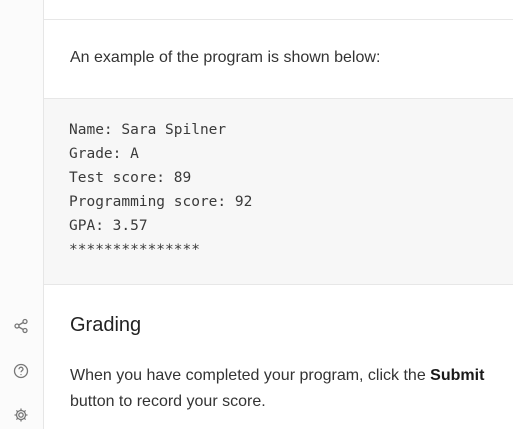 The width and height of the screenshot is (513, 429). What do you see at coordinates (457, 375) in the screenshot?
I see `submit-keyword: Submit` at bounding box center [457, 375].